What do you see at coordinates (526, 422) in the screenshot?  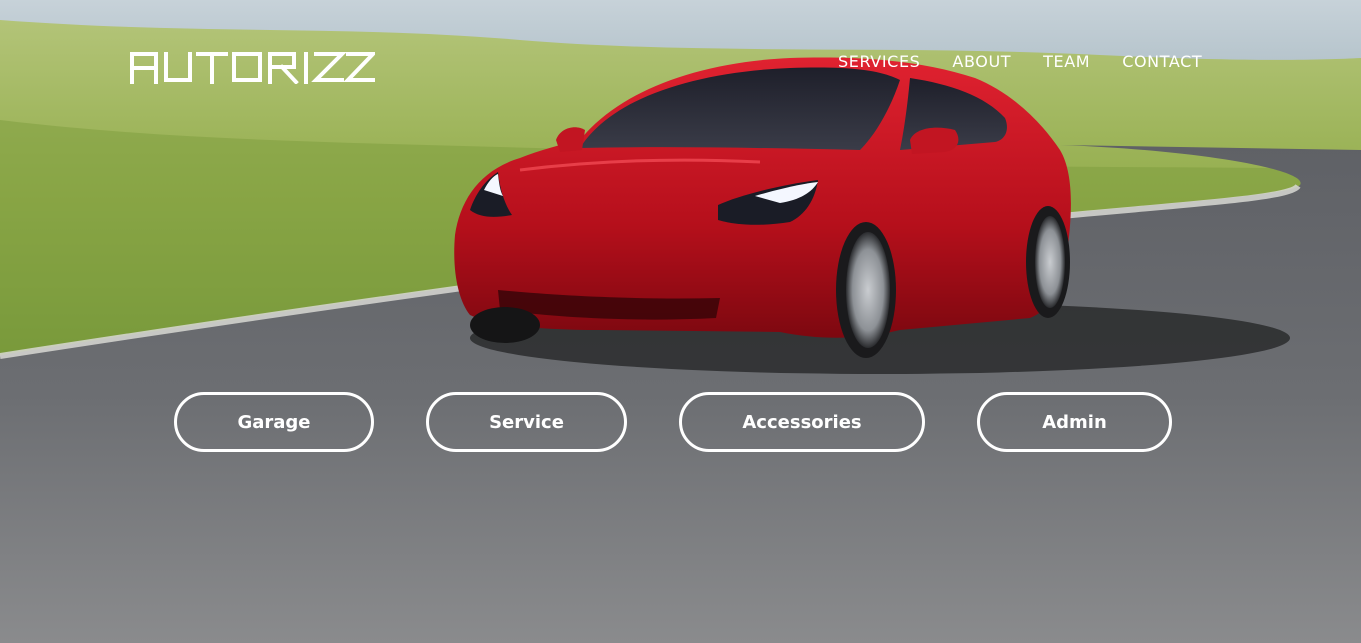 I see `service-button: Service` at bounding box center [526, 422].